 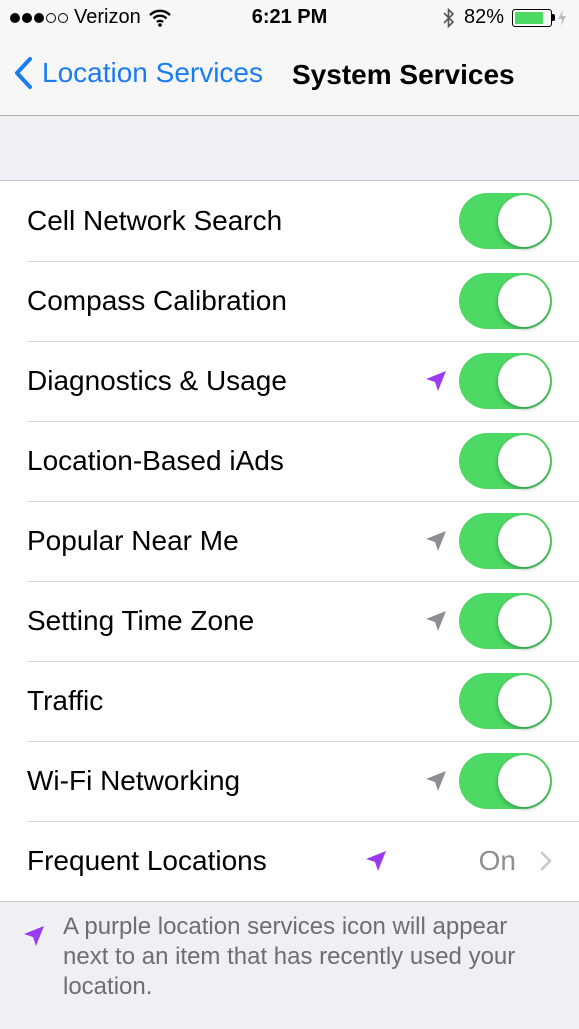 What do you see at coordinates (449, 17) in the screenshot?
I see `bluetooth-icon` at bounding box center [449, 17].